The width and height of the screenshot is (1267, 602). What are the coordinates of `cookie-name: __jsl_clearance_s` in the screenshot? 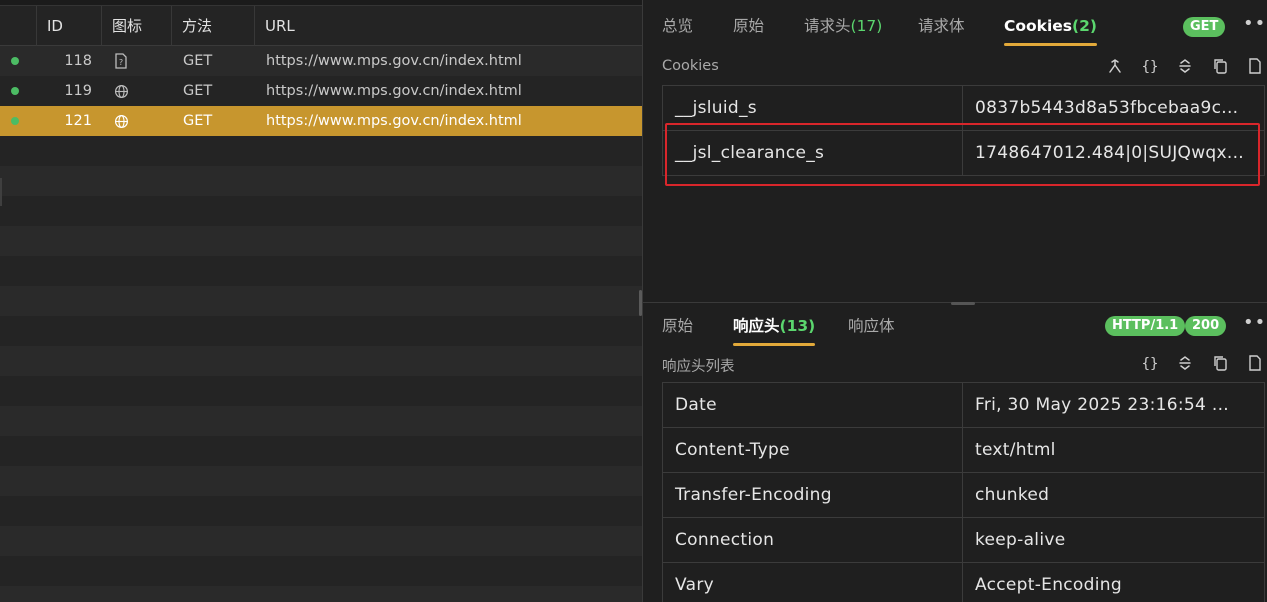 It's located at (812, 153).